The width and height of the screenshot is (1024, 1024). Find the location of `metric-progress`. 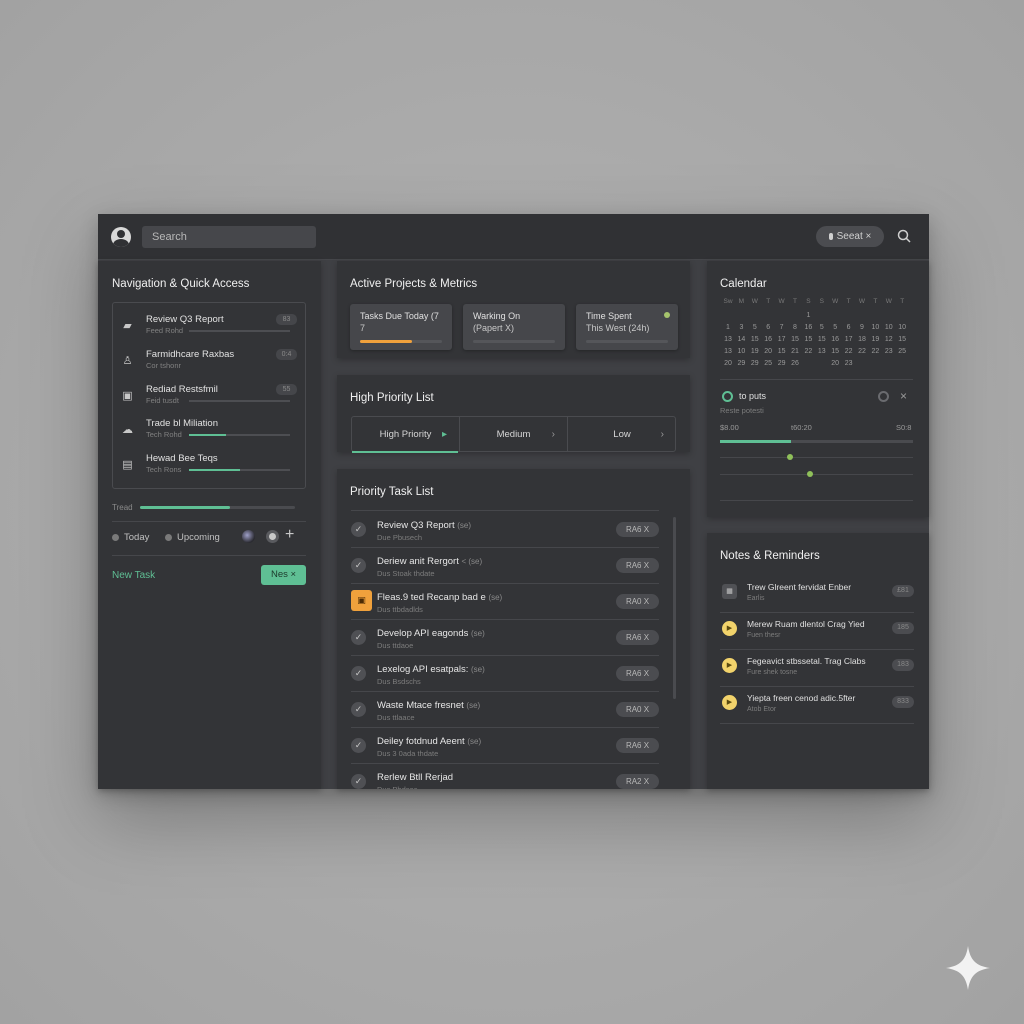

metric-progress is located at coordinates (514, 341).